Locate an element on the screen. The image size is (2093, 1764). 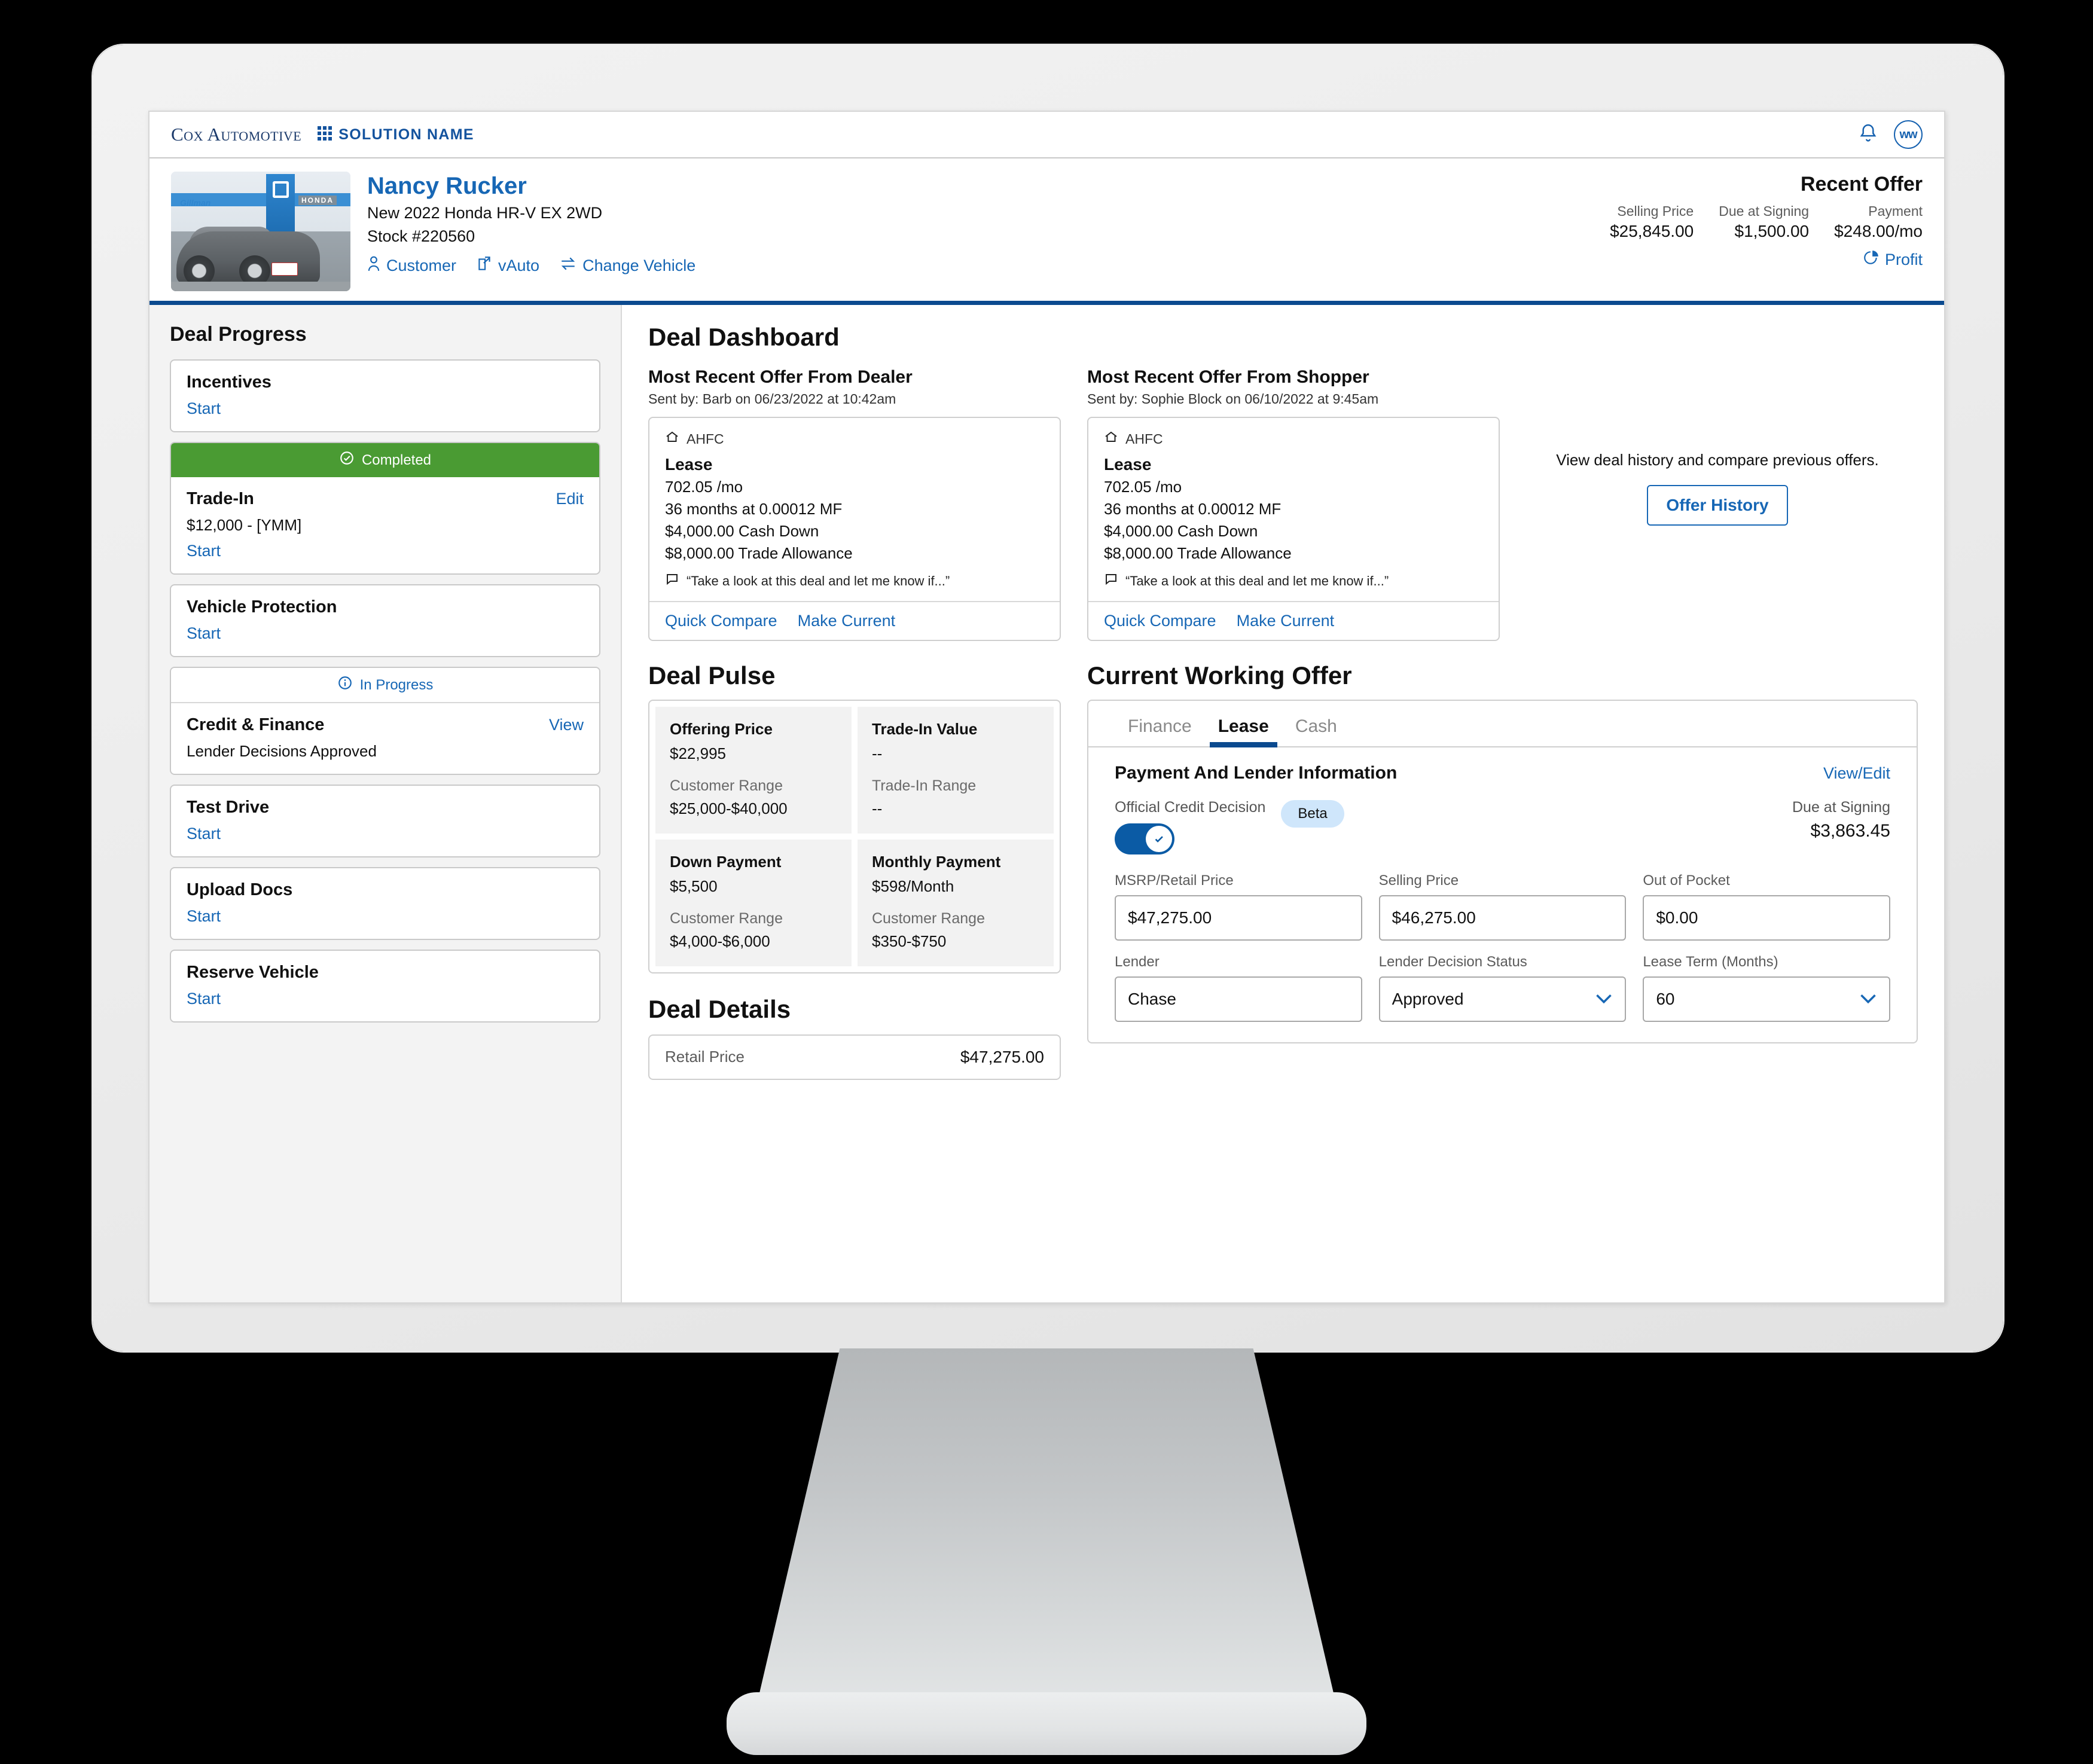
cox-automotive-logo: Cox Automotive is located at coordinates (236, 134).